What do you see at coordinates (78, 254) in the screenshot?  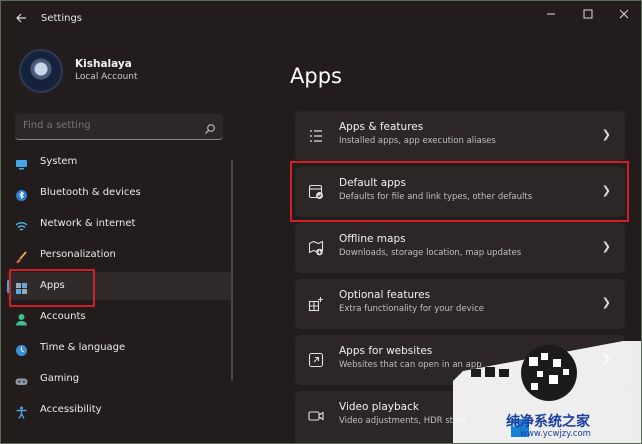 I see `sidebar-item-label: Personalization` at bounding box center [78, 254].